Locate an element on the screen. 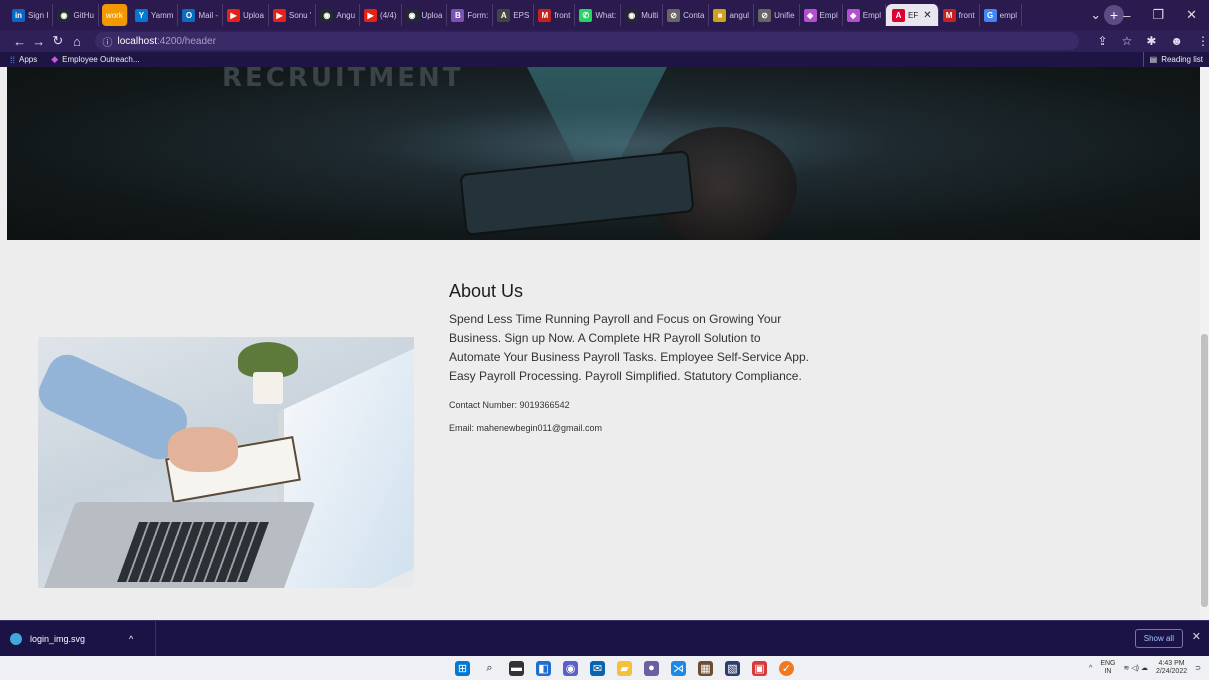  close-icon: ✕ is located at coordinates (1196, 636).